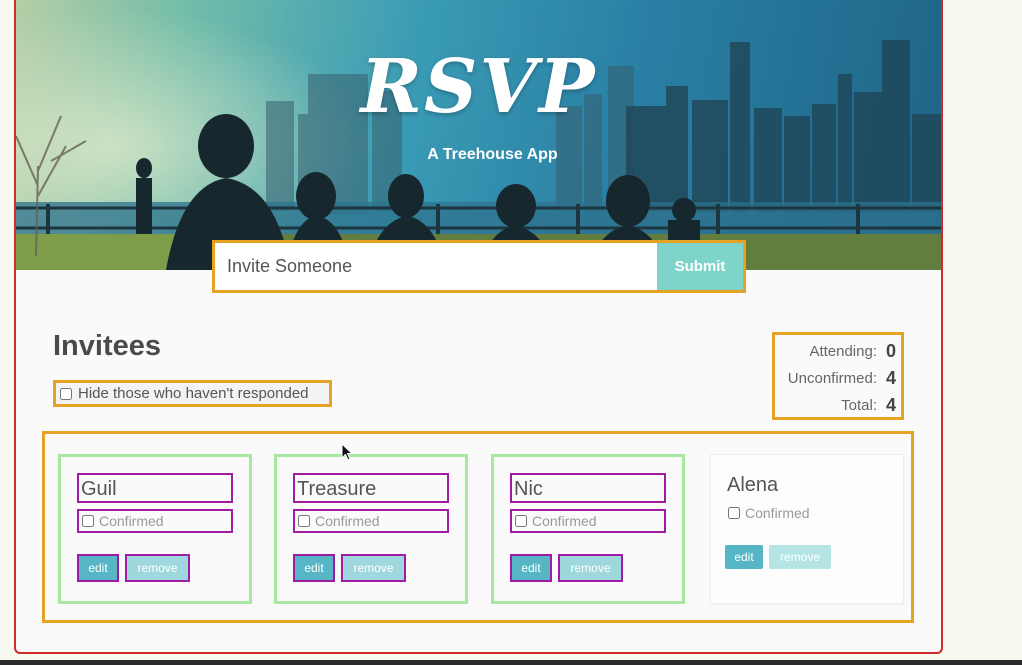 Image resolution: width=1022 pixels, height=665 pixels. I want to click on taskbar-strip, so click(511, 662).